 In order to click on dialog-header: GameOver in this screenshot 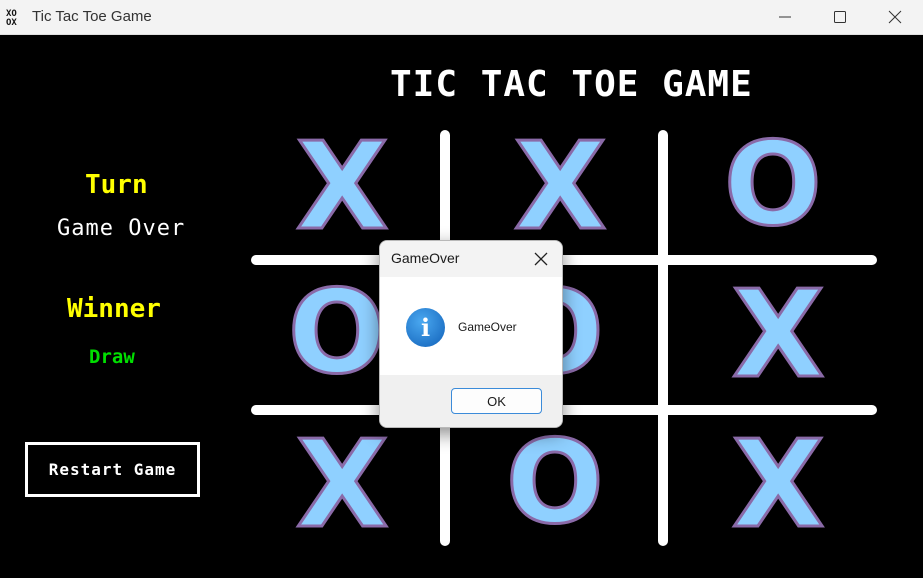, I will do `click(471, 259)`.